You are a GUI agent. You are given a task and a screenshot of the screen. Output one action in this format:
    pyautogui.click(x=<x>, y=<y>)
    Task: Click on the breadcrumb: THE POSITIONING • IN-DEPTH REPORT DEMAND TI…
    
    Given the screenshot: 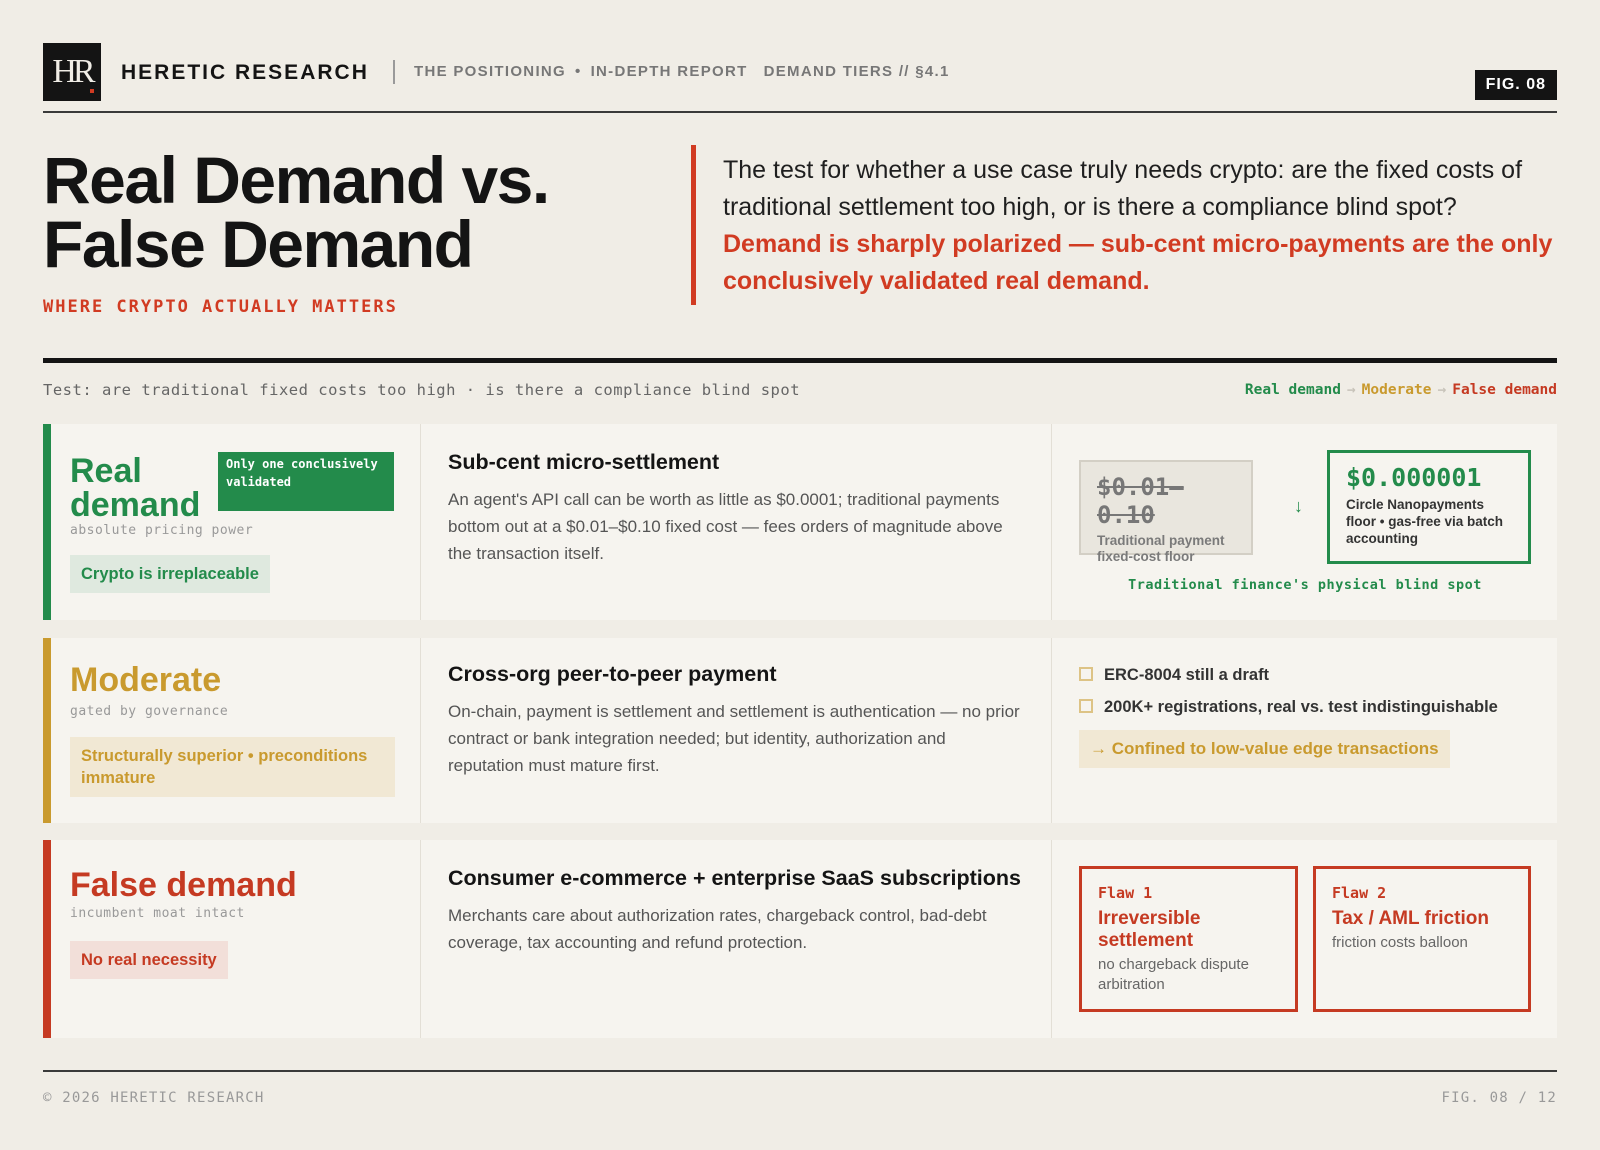 What is the action you would take?
    pyautogui.click(x=682, y=71)
    